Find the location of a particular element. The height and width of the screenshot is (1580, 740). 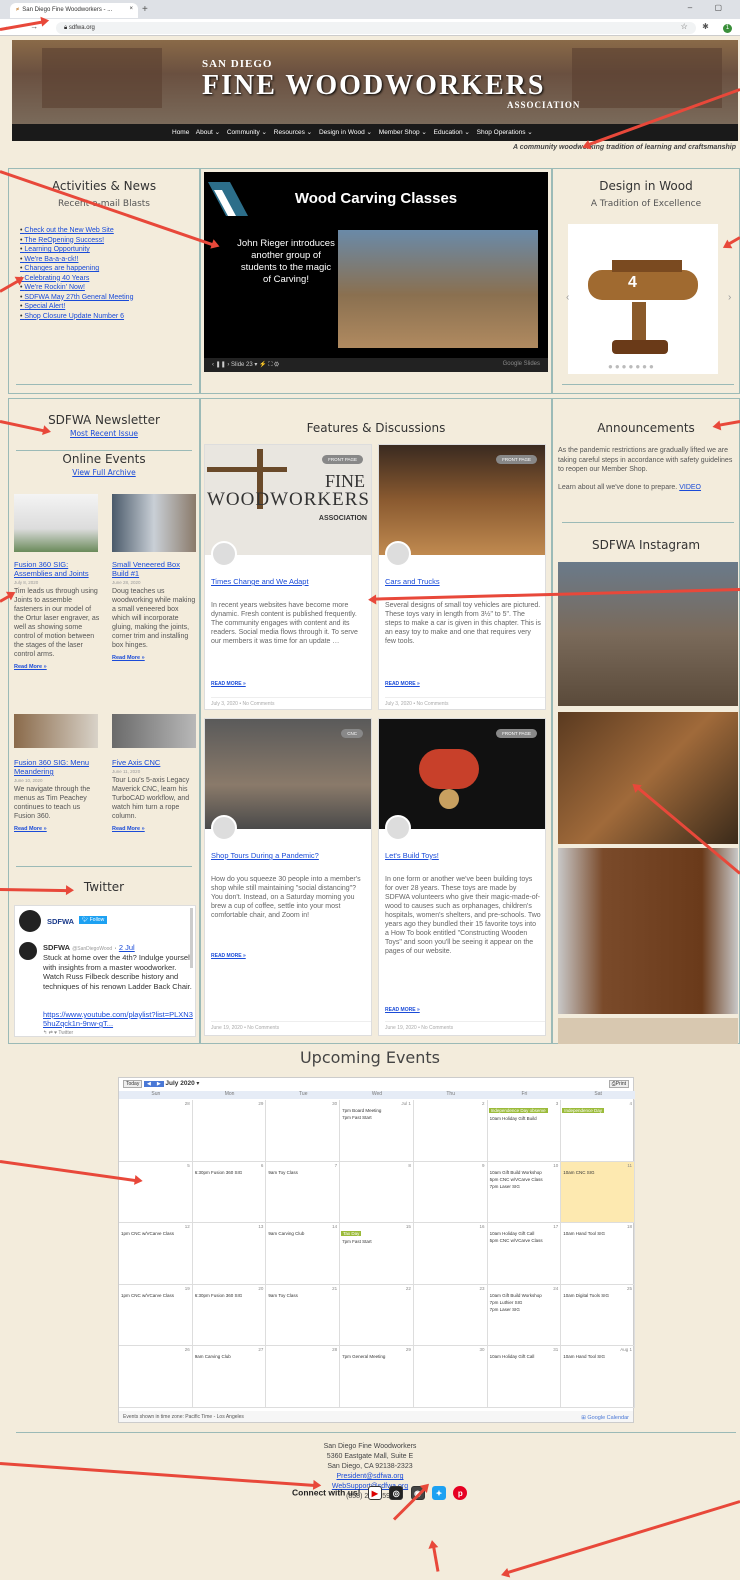

calendar-event: 7pm Board Meeting is located at coordinates (361, 1110).